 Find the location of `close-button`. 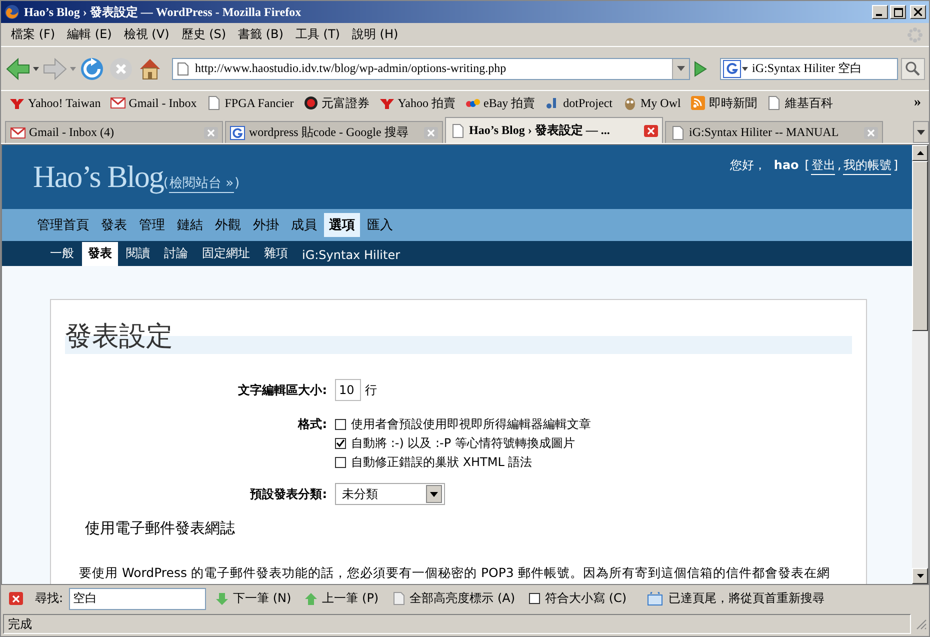

close-button is located at coordinates (918, 12).